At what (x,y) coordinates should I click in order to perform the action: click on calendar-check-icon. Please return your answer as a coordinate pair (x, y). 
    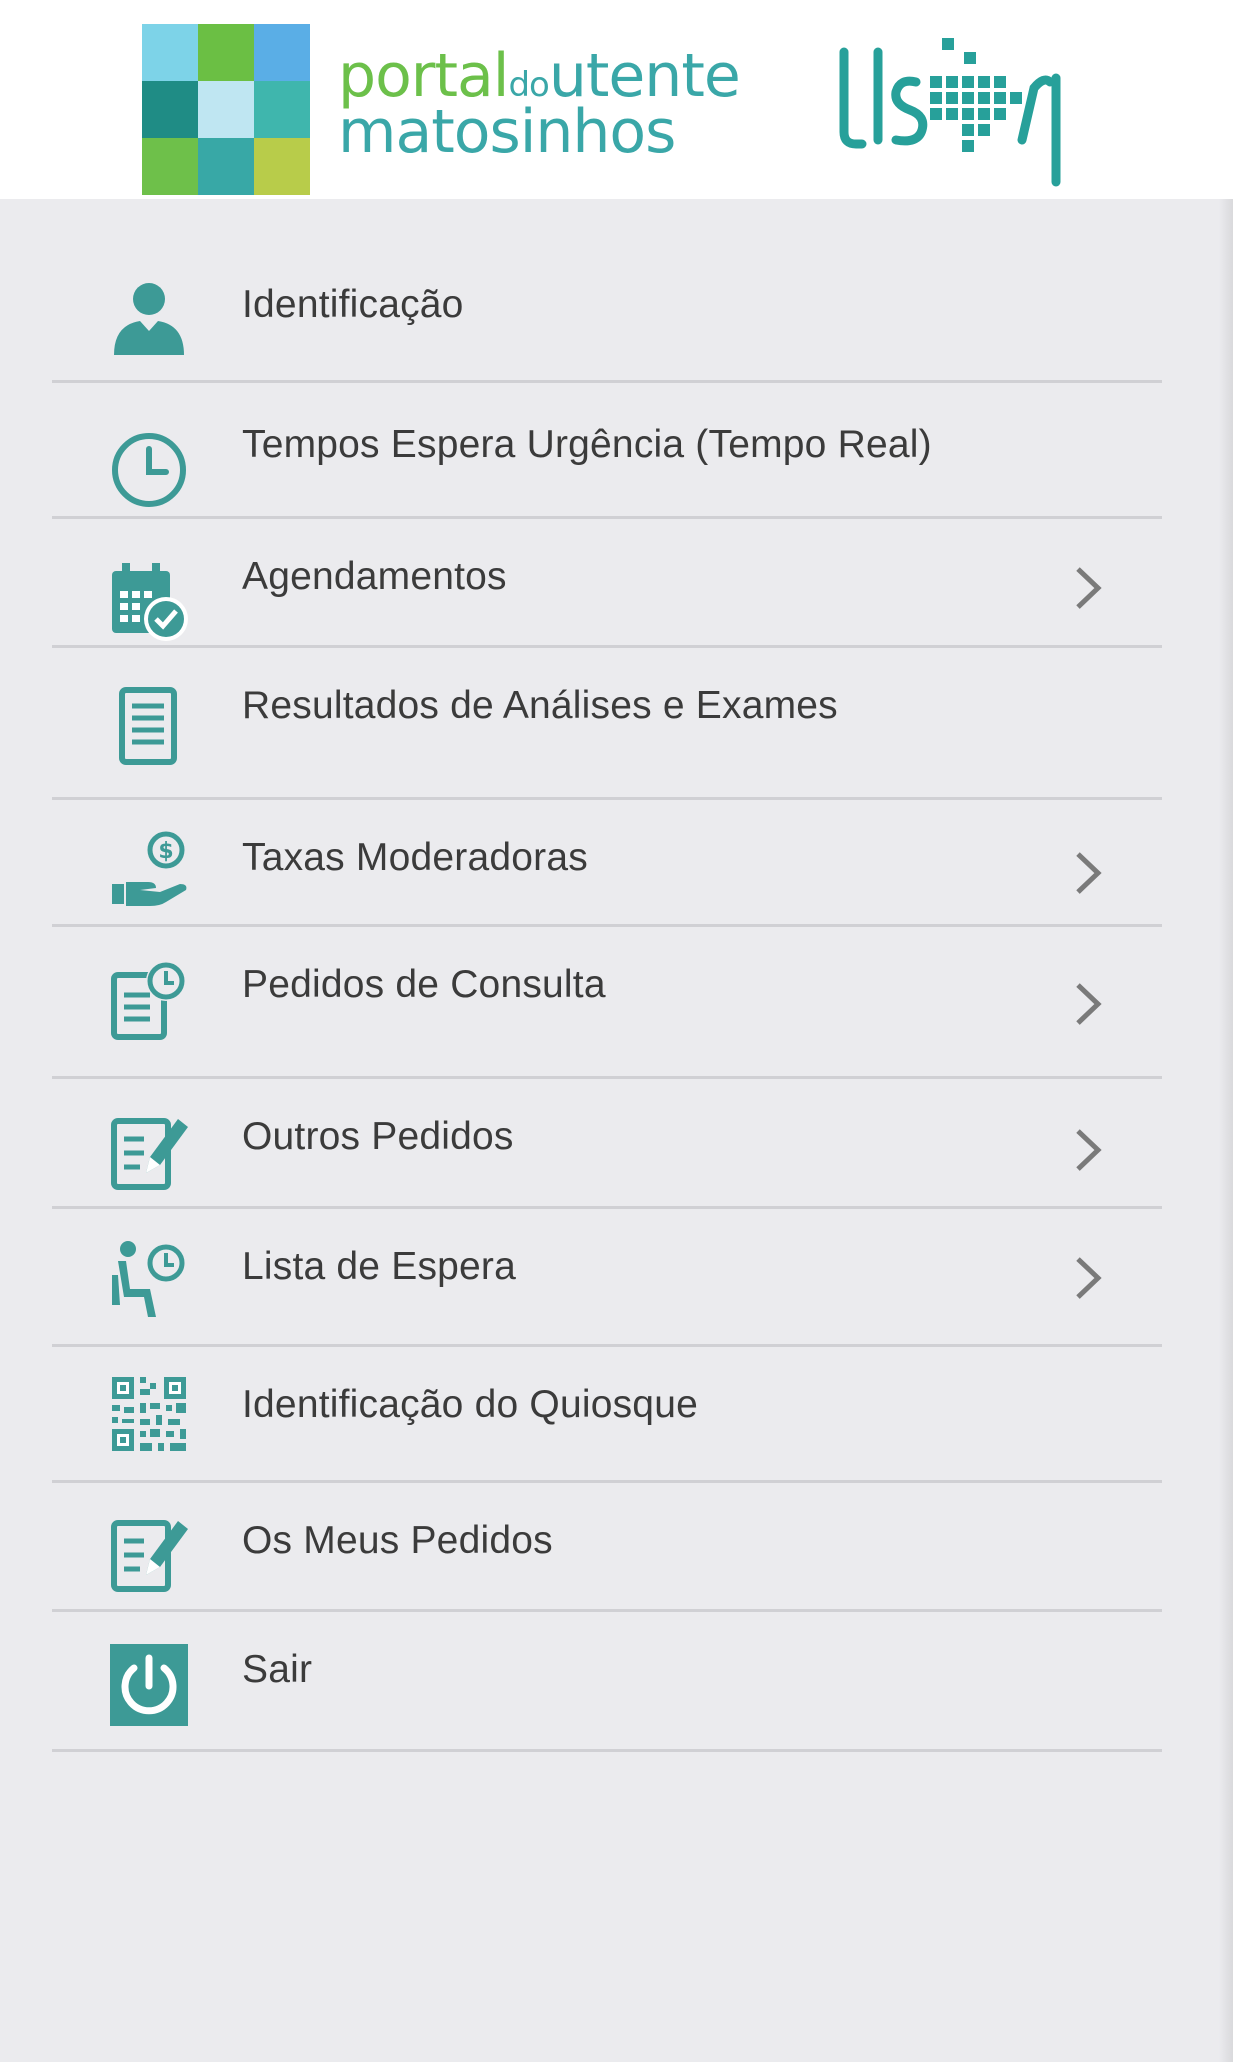
    Looking at the image, I should click on (149, 602).